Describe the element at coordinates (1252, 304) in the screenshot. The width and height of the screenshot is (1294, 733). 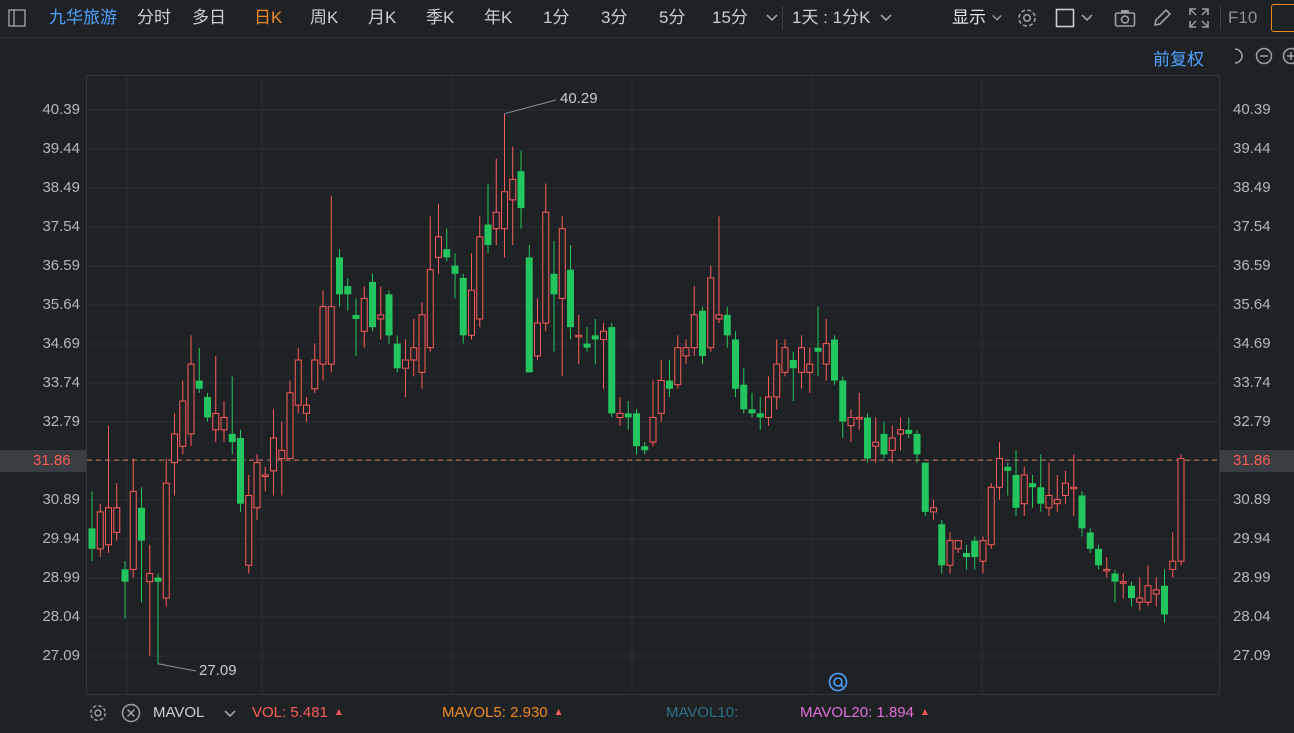
I see `price-label-right: 35.64` at that location.